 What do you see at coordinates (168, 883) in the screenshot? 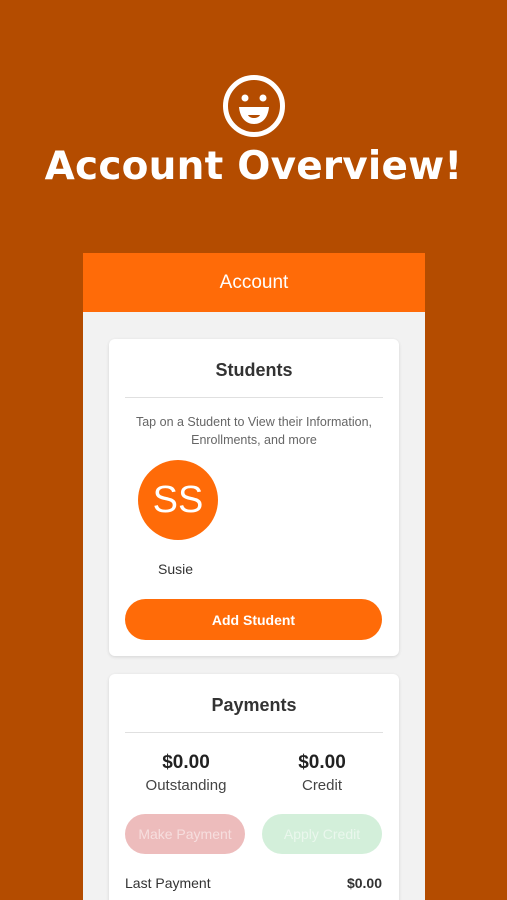
I see `last-payment-label: Last Payment` at bounding box center [168, 883].